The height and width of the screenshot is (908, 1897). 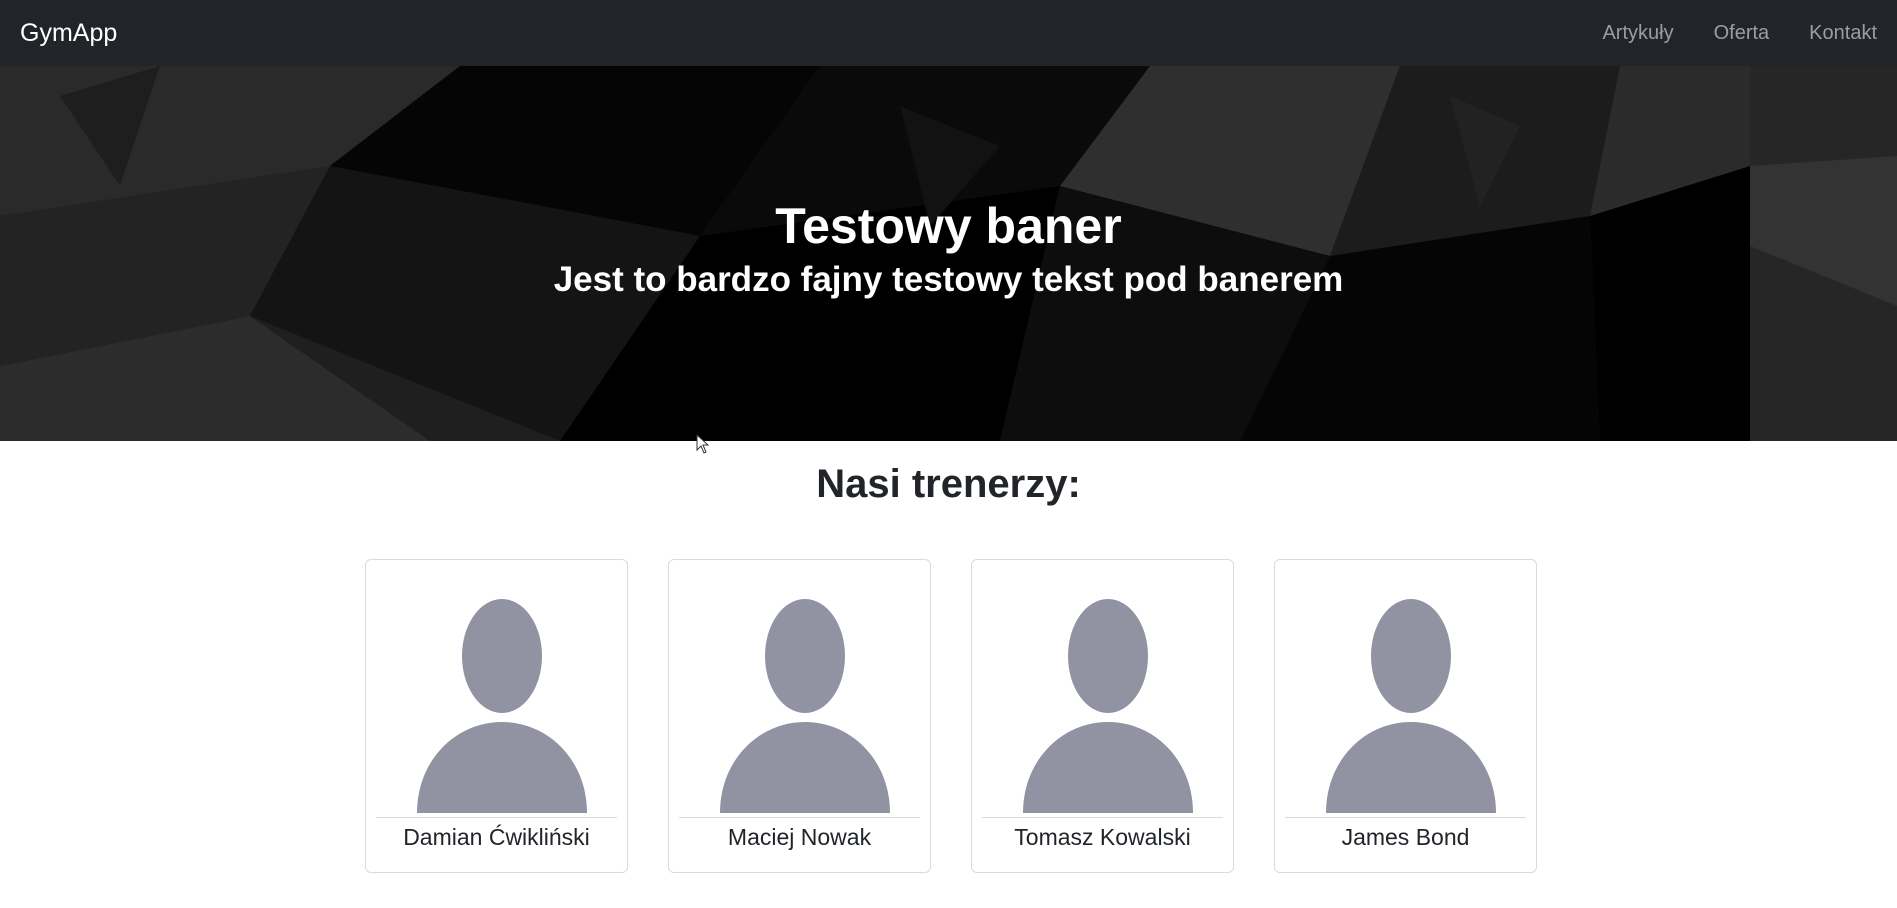 I want to click on trainer-card: Tomasz Kowalski, so click(x=1102, y=716).